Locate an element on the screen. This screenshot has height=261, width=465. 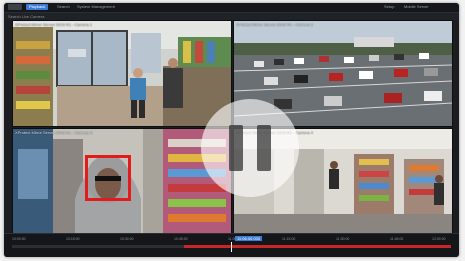
pause-icon is located at coordinates (236, 148).